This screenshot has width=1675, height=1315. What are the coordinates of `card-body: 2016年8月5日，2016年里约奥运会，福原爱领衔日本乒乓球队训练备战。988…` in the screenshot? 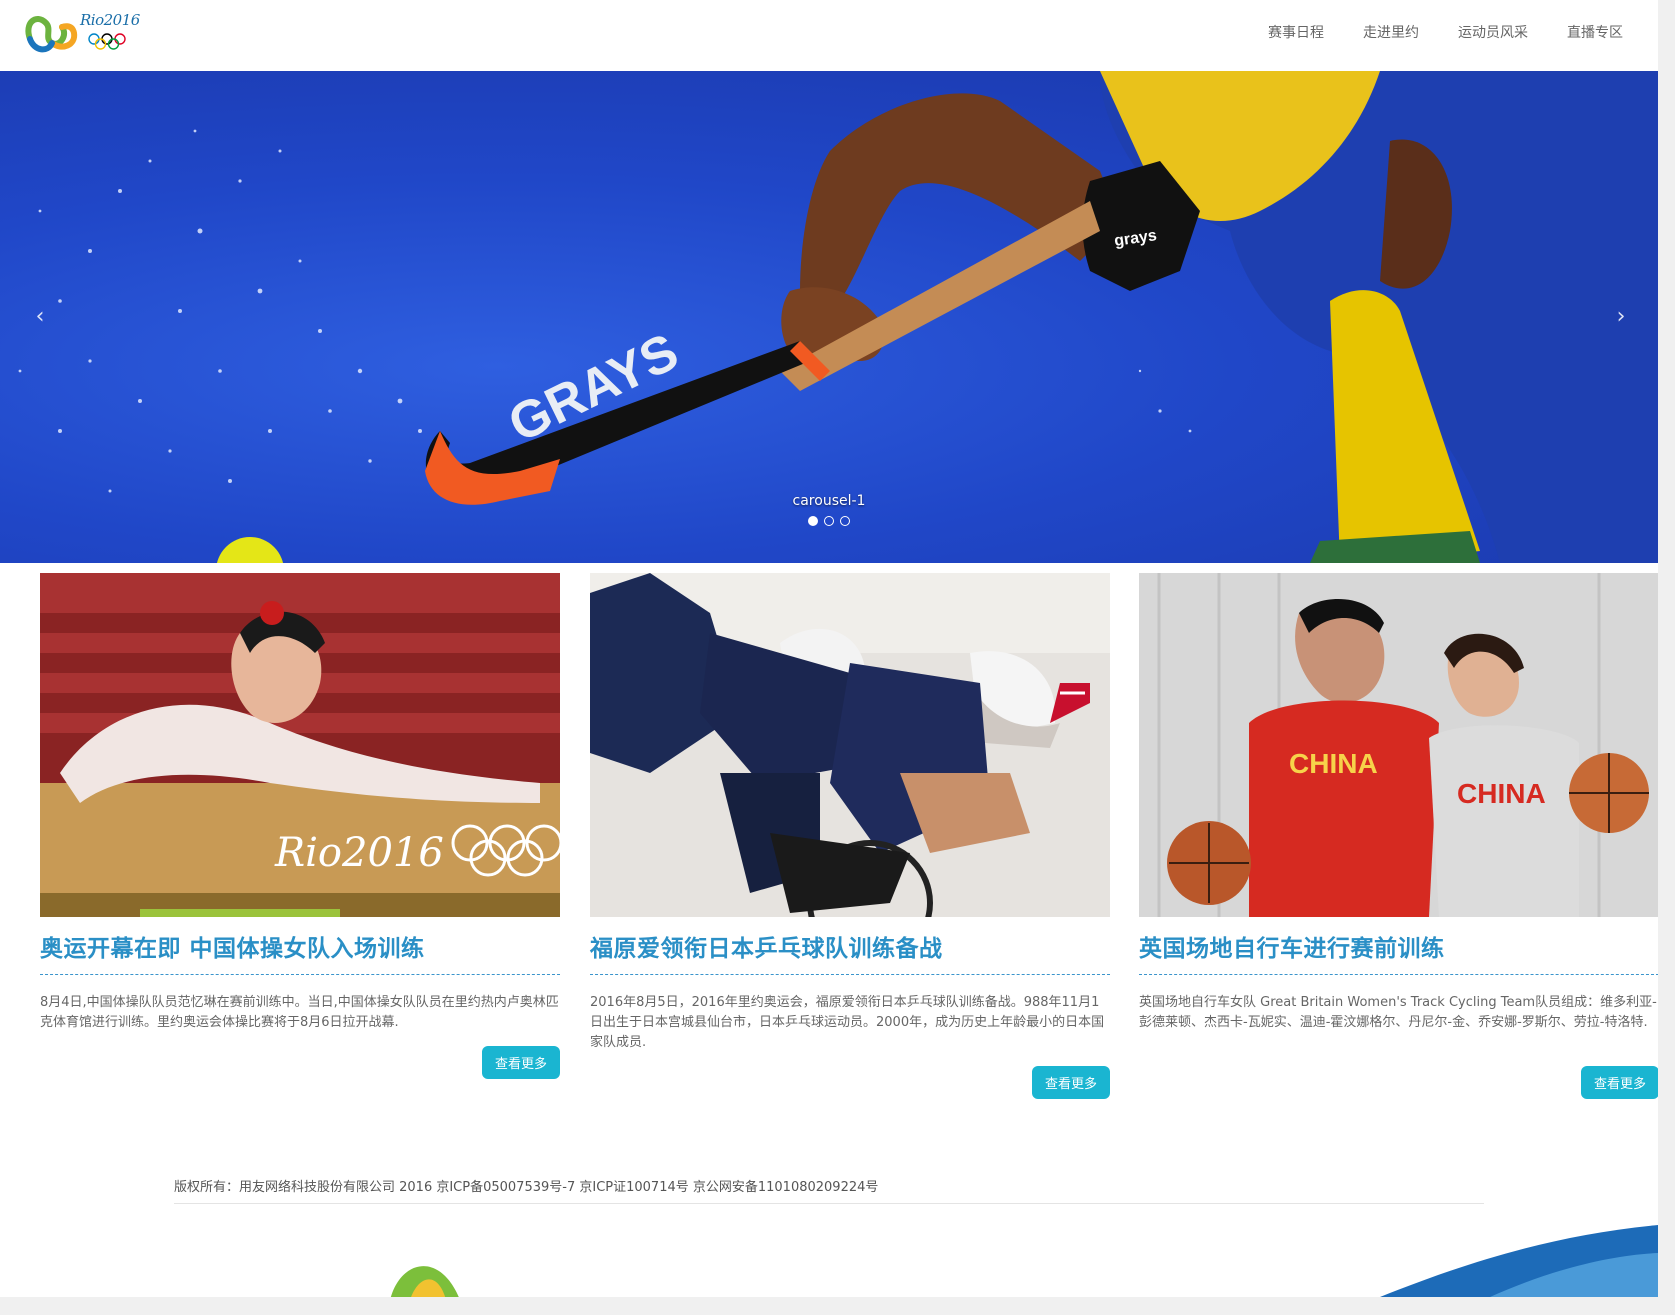 It's located at (847, 1022).